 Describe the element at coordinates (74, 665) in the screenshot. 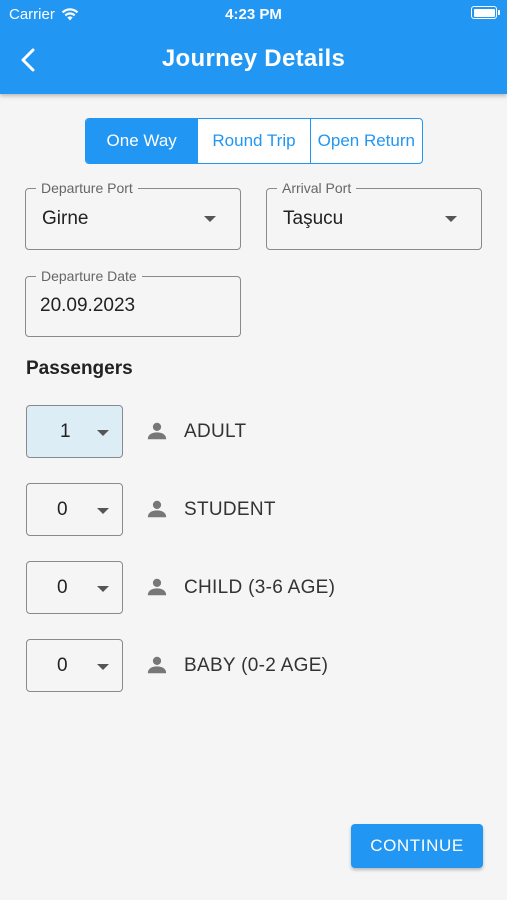

I see `baby-count-dropdown: 0` at that location.